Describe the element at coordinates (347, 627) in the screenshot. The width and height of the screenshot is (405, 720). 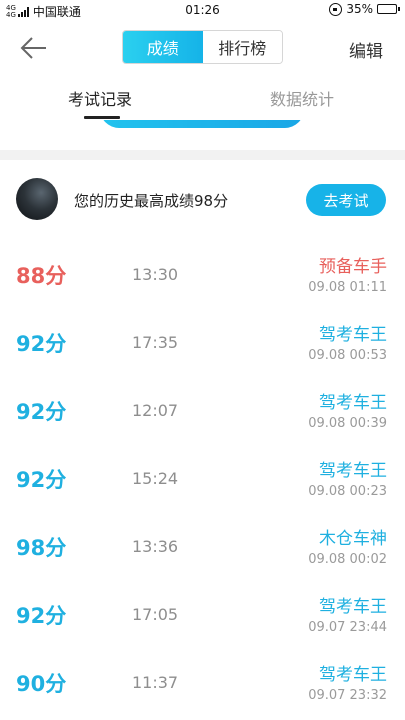
I see `record-date: 09.07 23:44` at that location.